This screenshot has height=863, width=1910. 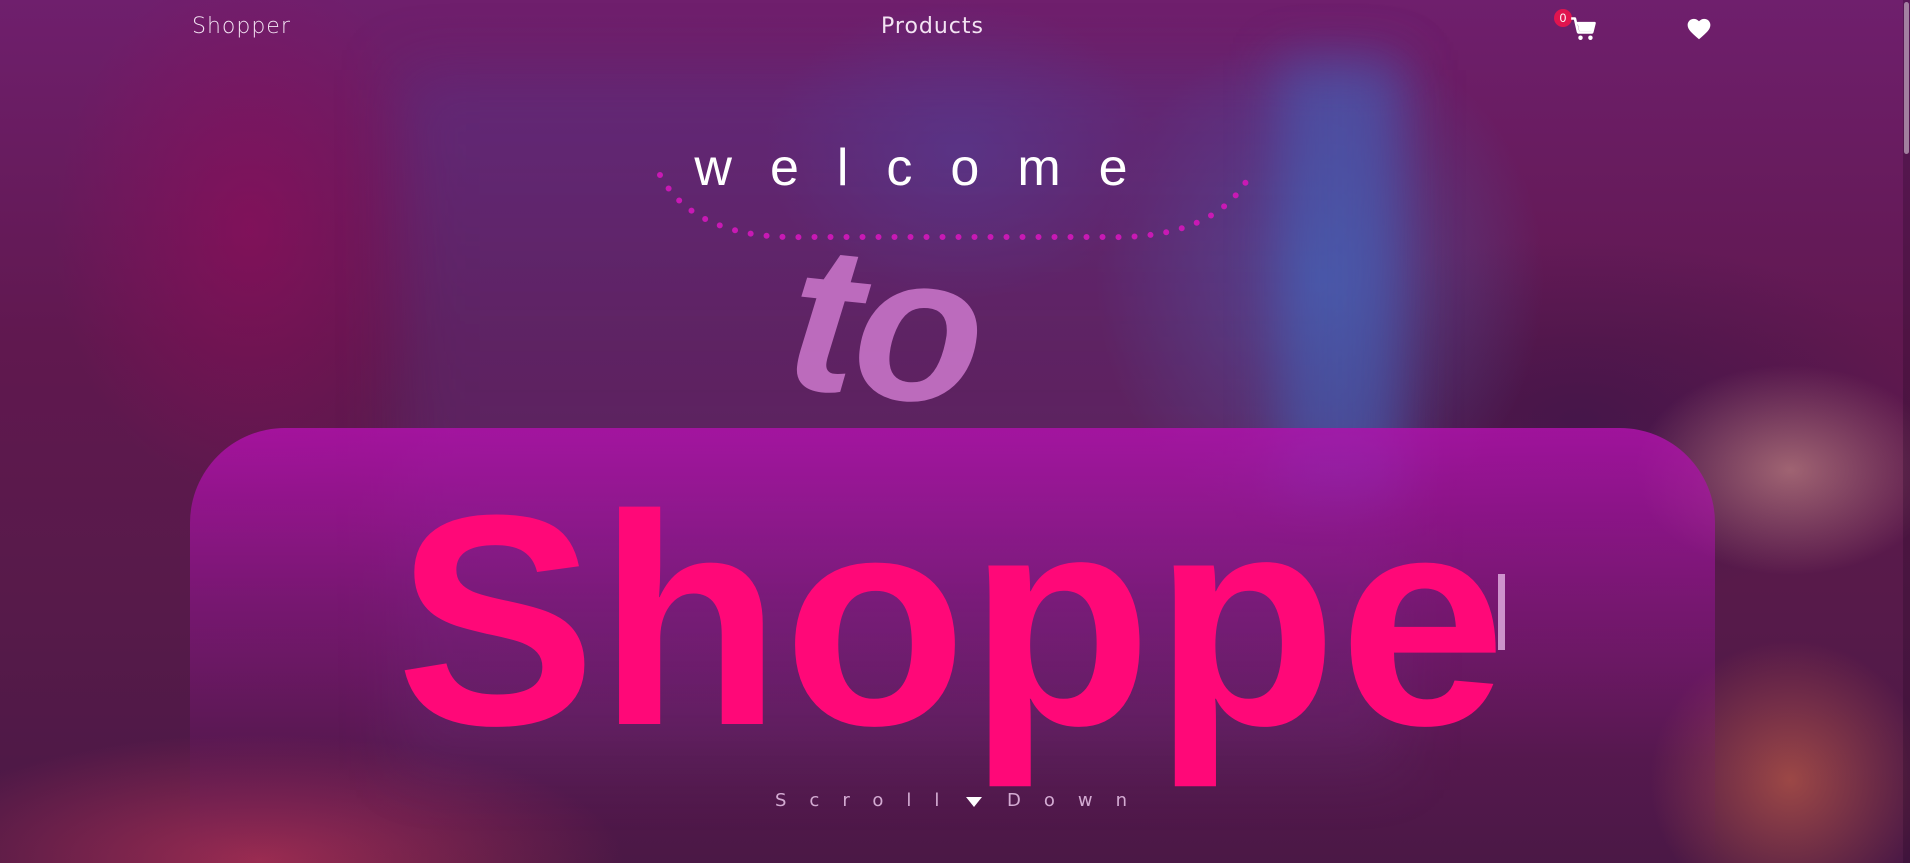 I want to click on page-scrollbar, so click(x=1906, y=431).